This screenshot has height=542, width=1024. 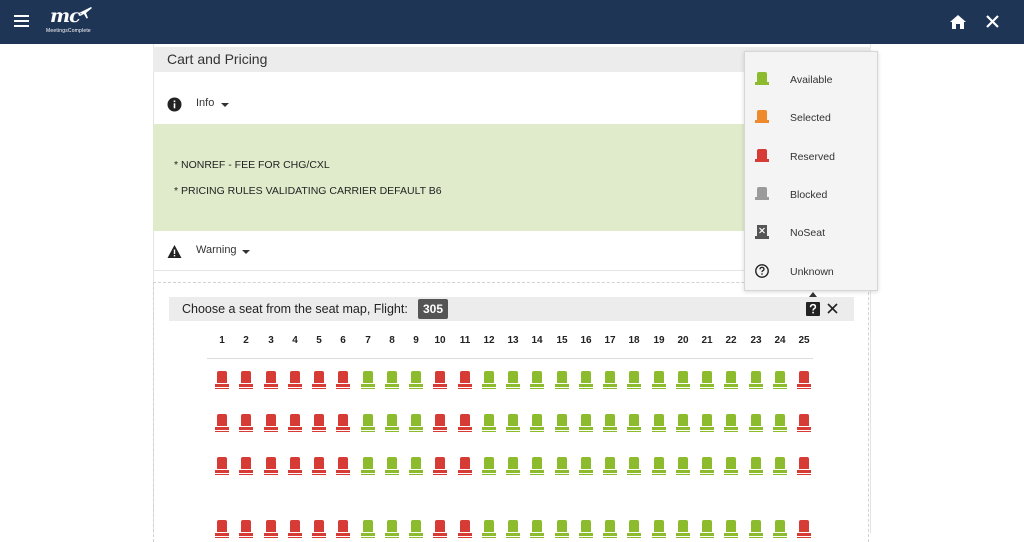 What do you see at coordinates (812, 79) in the screenshot?
I see `legend-item-available: Available` at bounding box center [812, 79].